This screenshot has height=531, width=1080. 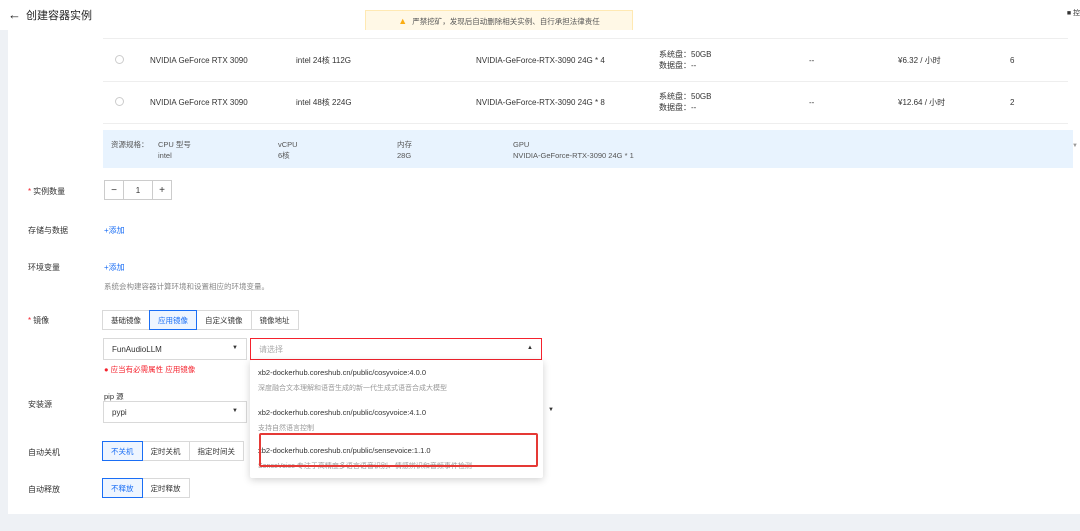 I want to click on pip-source-value: pypi, so click(x=119, y=412).